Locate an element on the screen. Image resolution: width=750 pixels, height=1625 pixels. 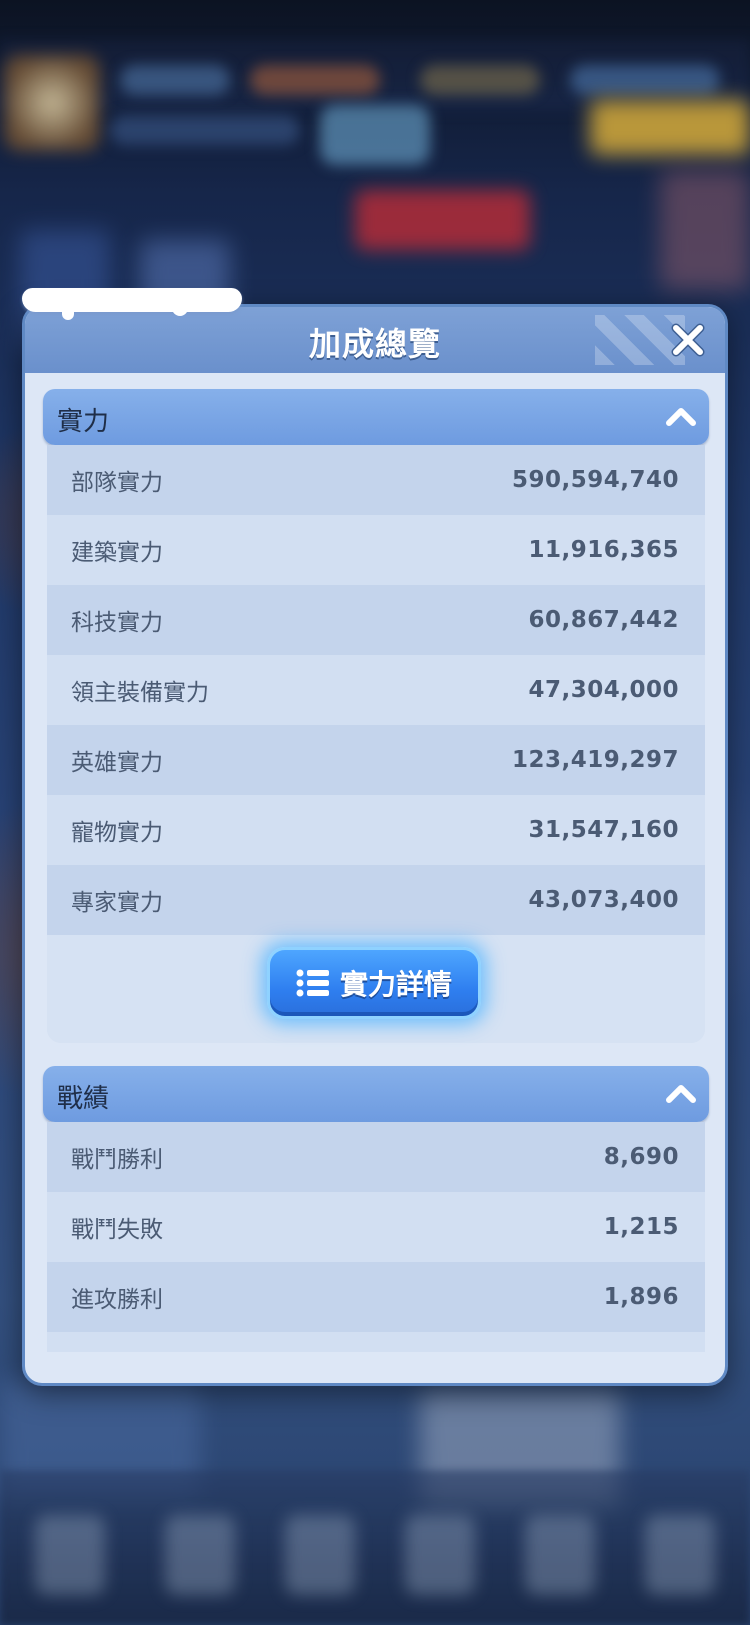
row-label: 戰鬥勝利 is located at coordinates (117, 1160).